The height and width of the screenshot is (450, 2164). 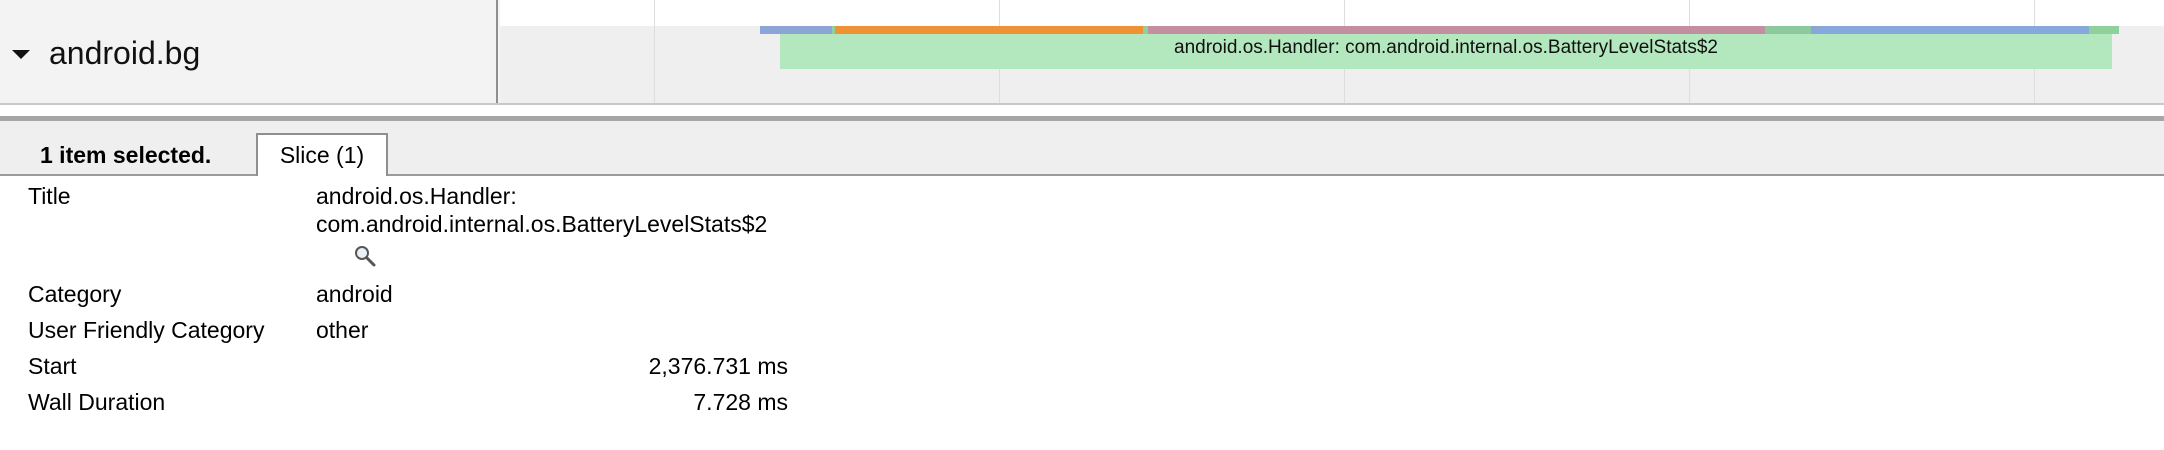 What do you see at coordinates (354, 294) in the screenshot?
I see `property-value-category: android` at bounding box center [354, 294].